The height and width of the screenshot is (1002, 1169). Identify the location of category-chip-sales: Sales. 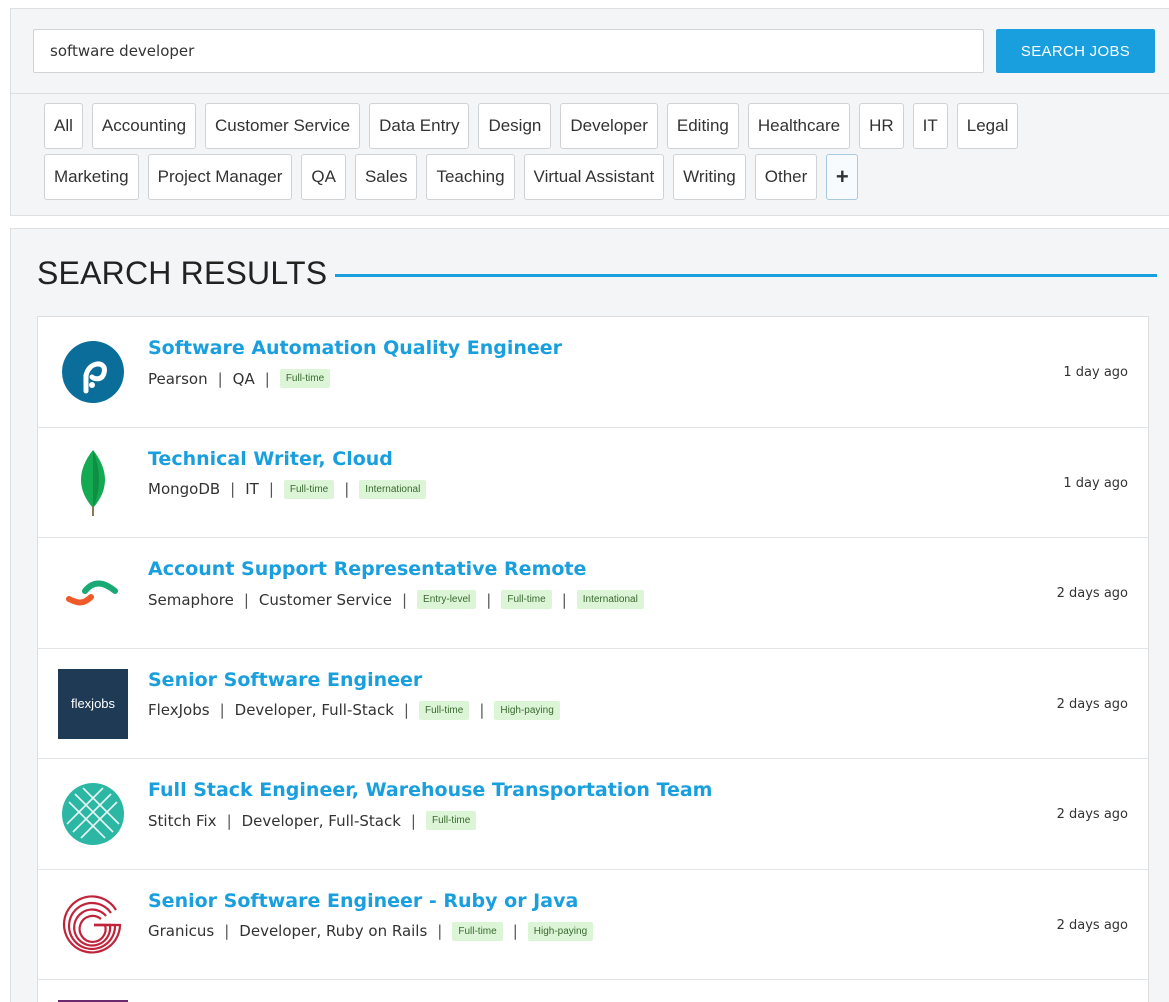
(386, 177).